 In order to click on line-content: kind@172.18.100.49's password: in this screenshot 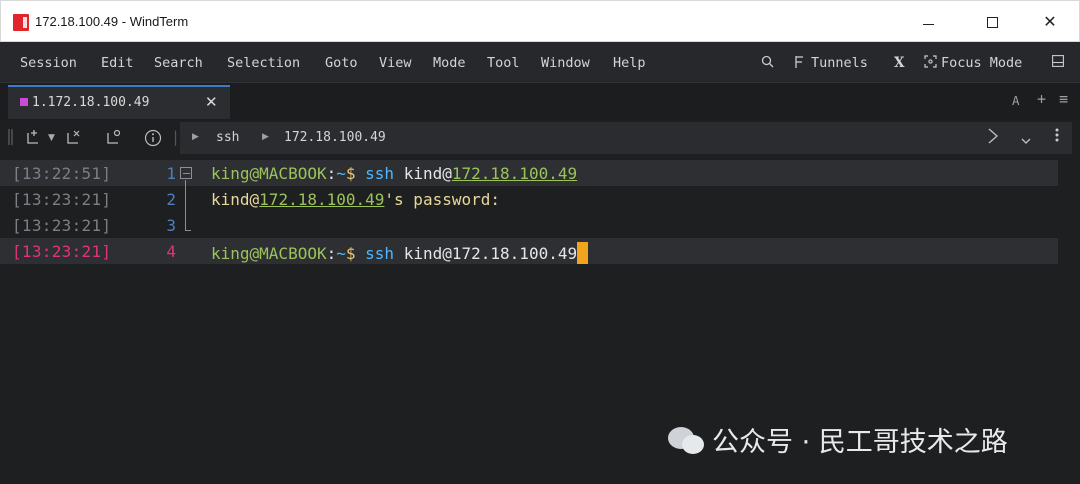, I will do `click(355, 199)`.